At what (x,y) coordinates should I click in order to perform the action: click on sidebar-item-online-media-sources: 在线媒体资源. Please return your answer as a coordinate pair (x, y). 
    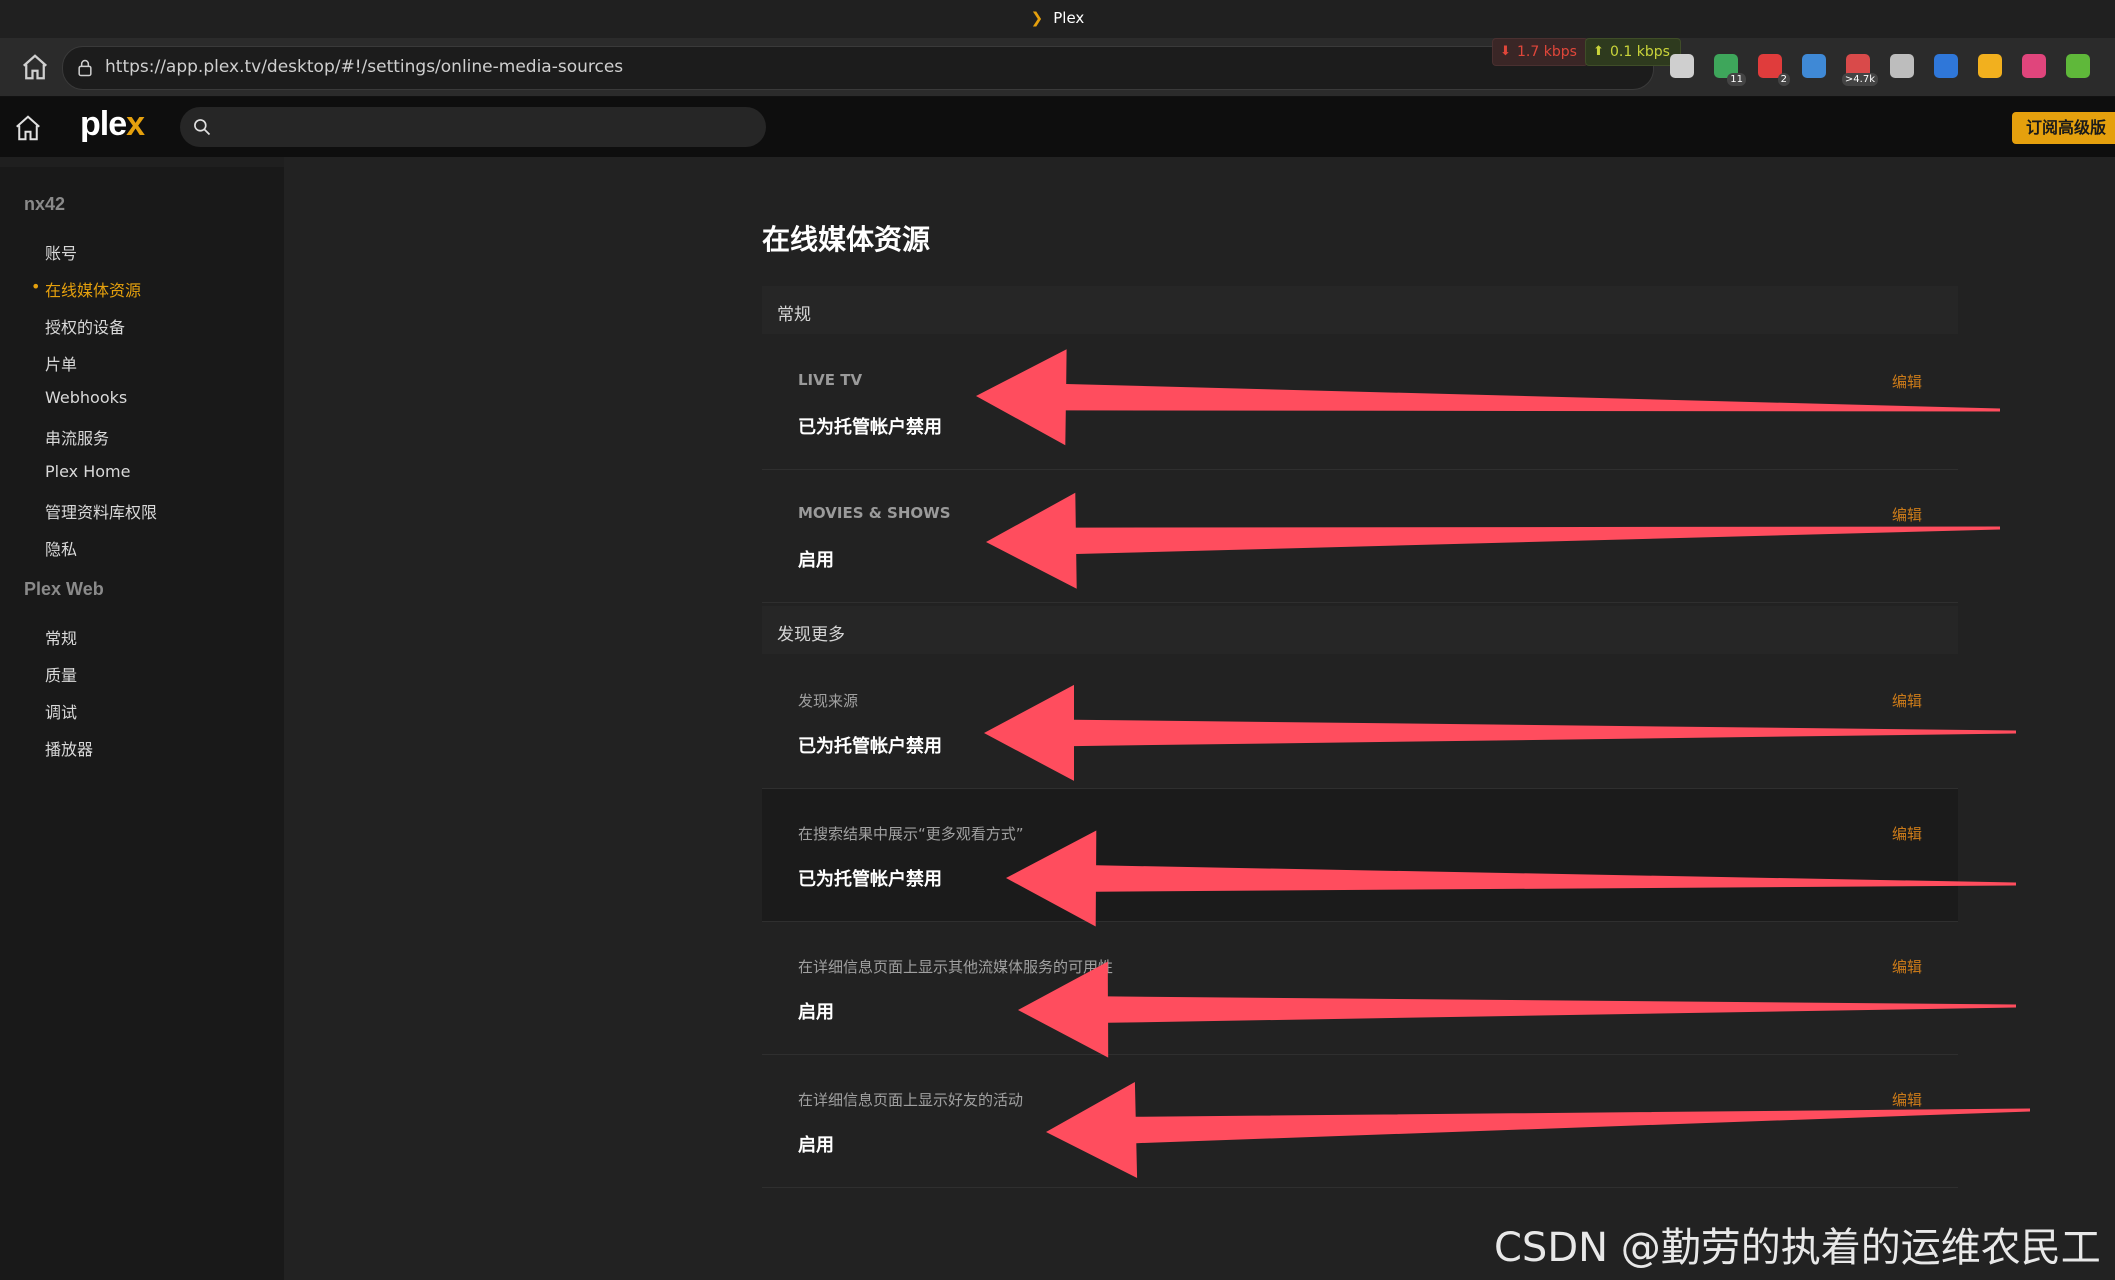
    Looking at the image, I should click on (86, 289).